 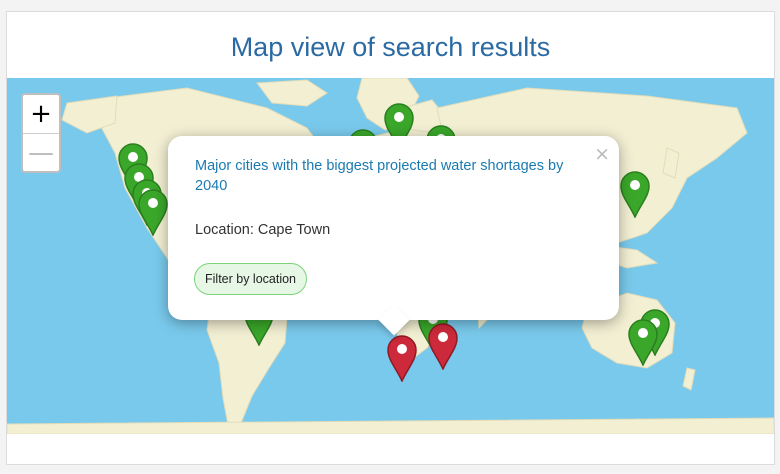 I want to click on zoom-out-button: —, so click(x=41, y=152).